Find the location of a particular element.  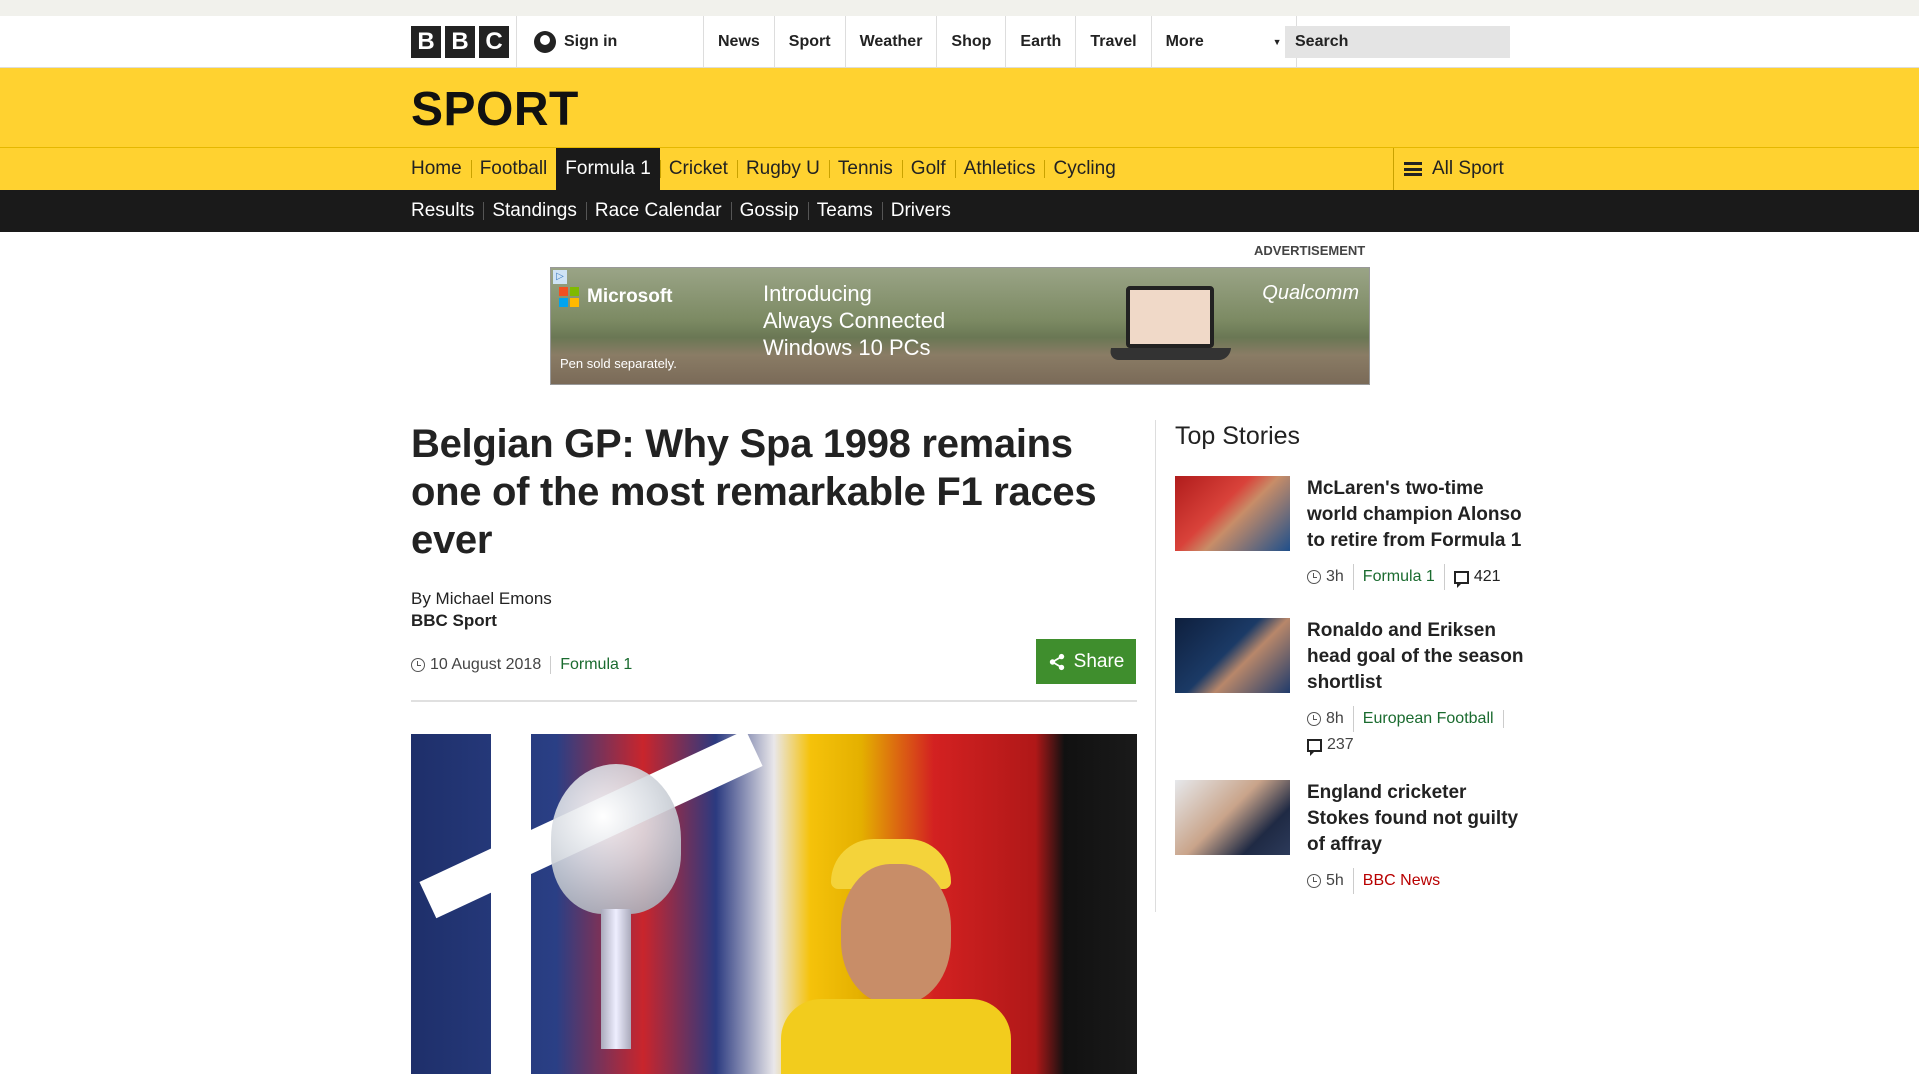

story-comments: 421 is located at coordinates (1472, 577).